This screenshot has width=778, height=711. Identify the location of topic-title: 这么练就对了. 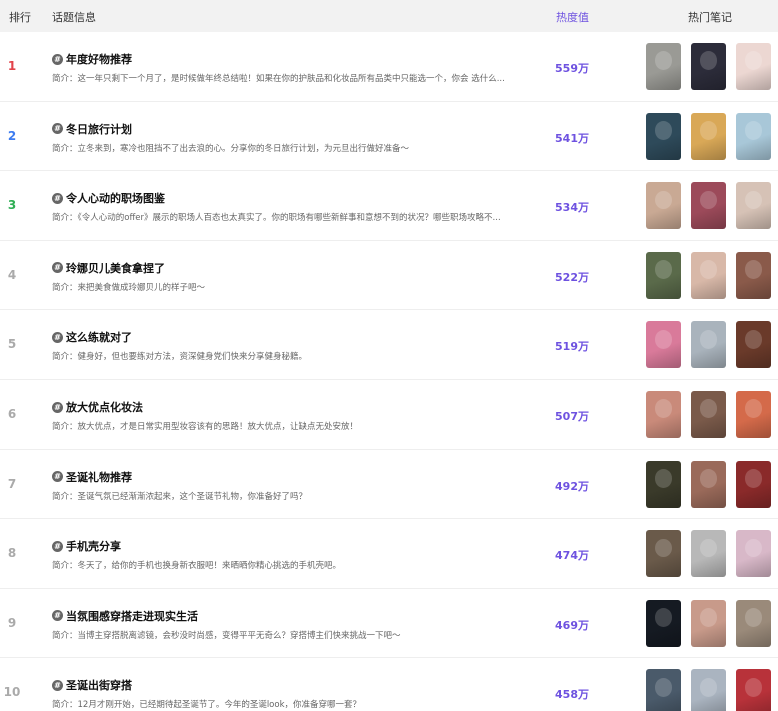
(99, 337).